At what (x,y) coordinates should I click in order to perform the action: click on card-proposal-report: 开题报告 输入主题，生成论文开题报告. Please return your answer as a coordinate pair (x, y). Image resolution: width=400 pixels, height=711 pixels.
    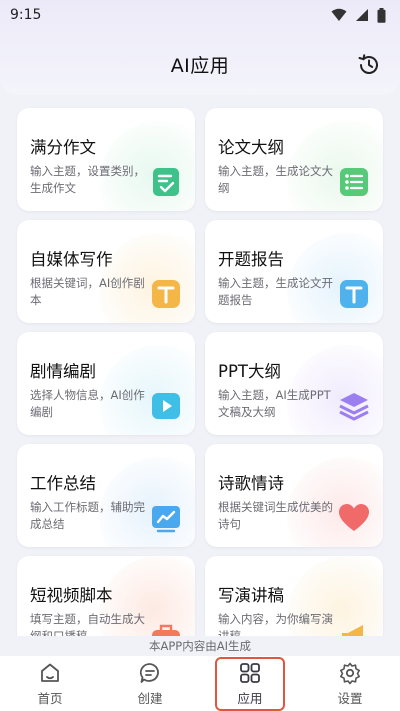
    Looking at the image, I should click on (294, 271).